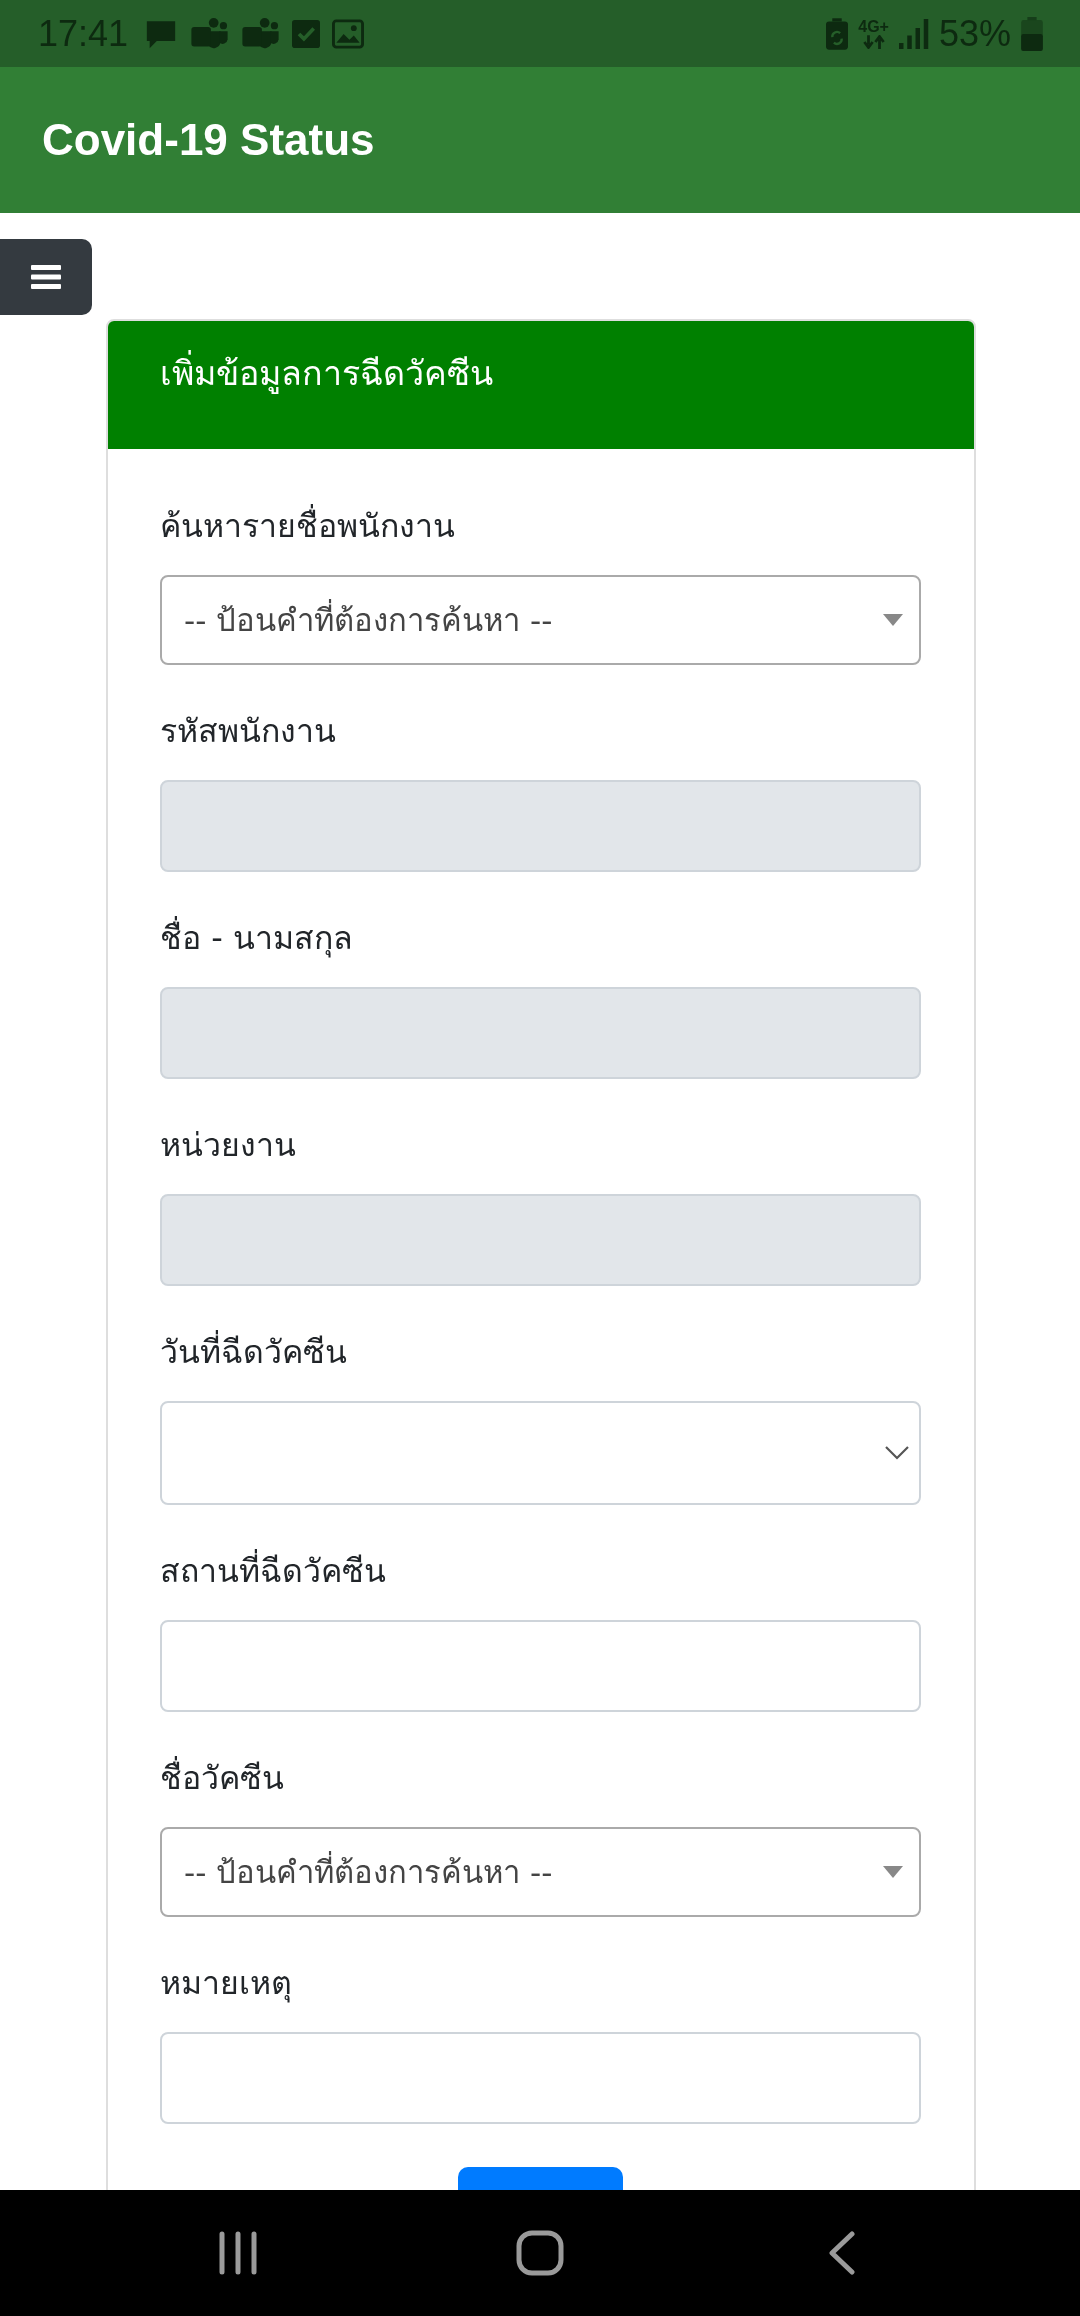  I want to click on date-field, so click(540, 1453).